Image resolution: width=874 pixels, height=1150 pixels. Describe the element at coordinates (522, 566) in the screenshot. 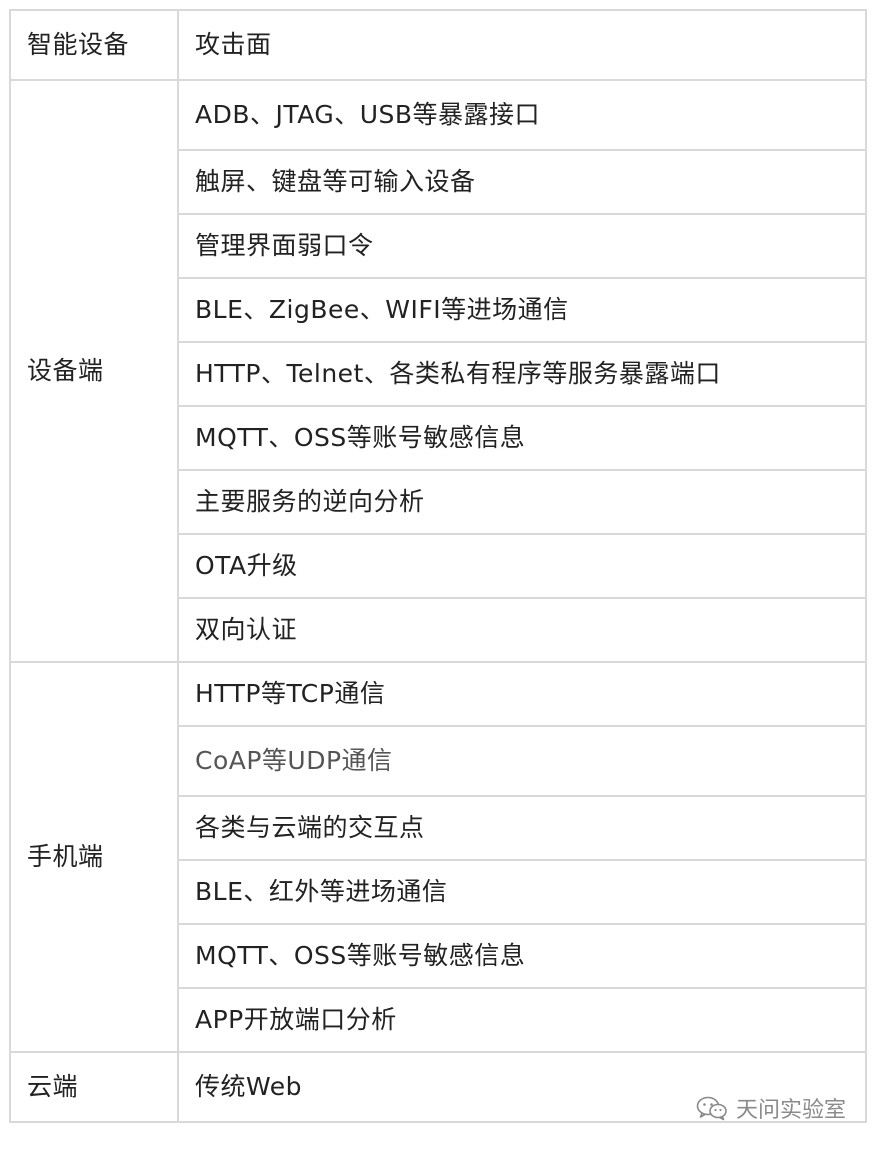

I see `table-cell: OTA升级` at that location.